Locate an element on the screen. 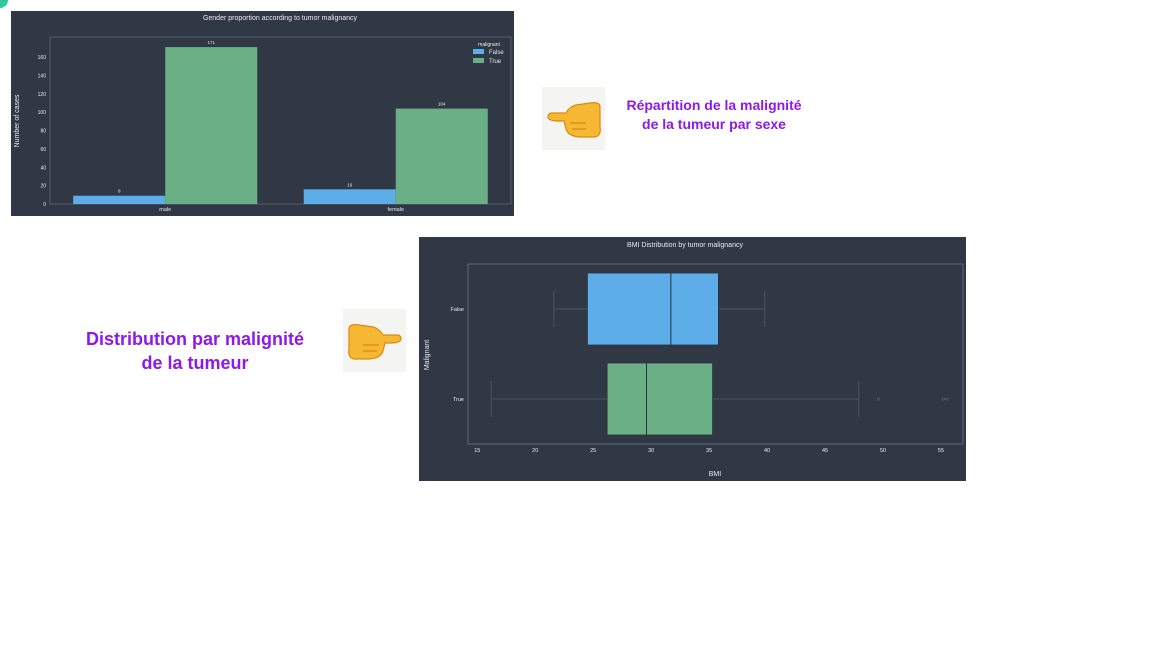 Image resolution: width=1152 pixels, height=648 pixels. x-tick-label: 50 is located at coordinates (883, 451).